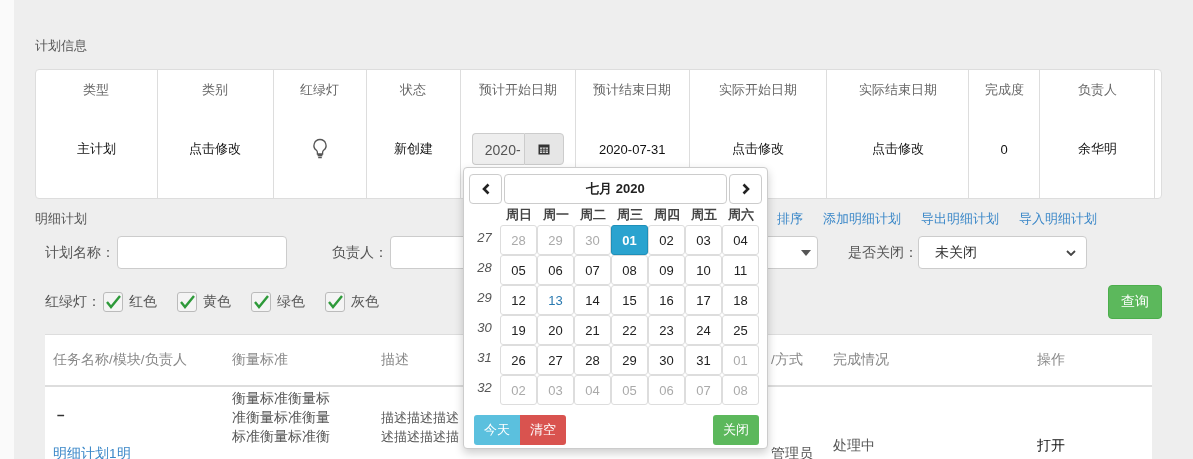  Describe the element at coordinates (1051, 446) in the screenshot. I see `action-text: 打开` at that location.